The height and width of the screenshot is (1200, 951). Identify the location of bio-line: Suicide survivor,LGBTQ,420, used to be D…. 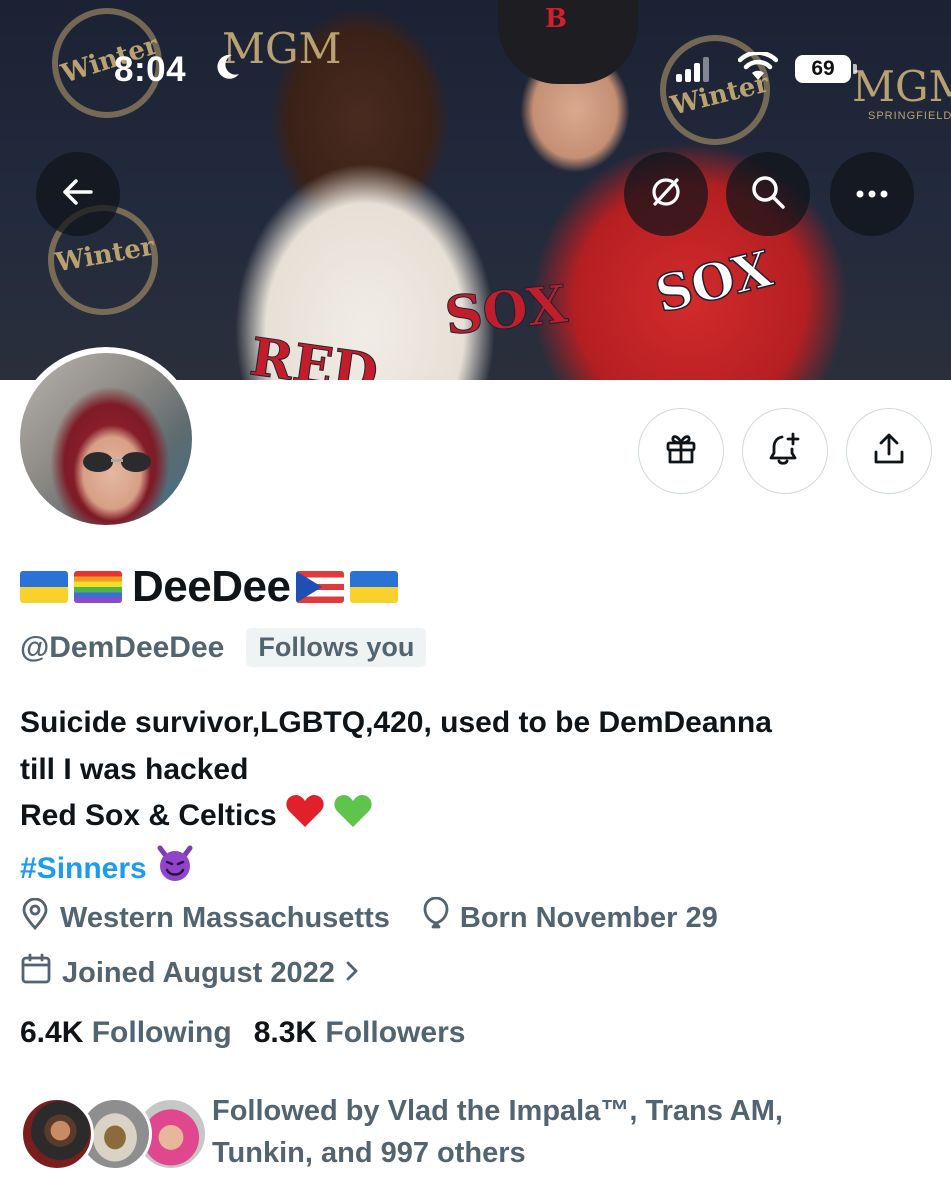
(396, 722).